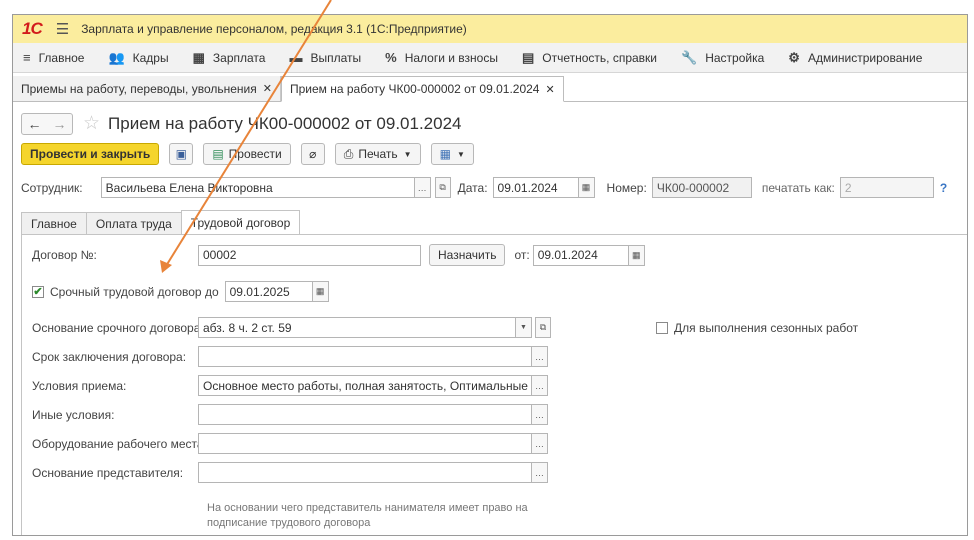  I want to click on floppy-icon: ▣, so click(181, 154).